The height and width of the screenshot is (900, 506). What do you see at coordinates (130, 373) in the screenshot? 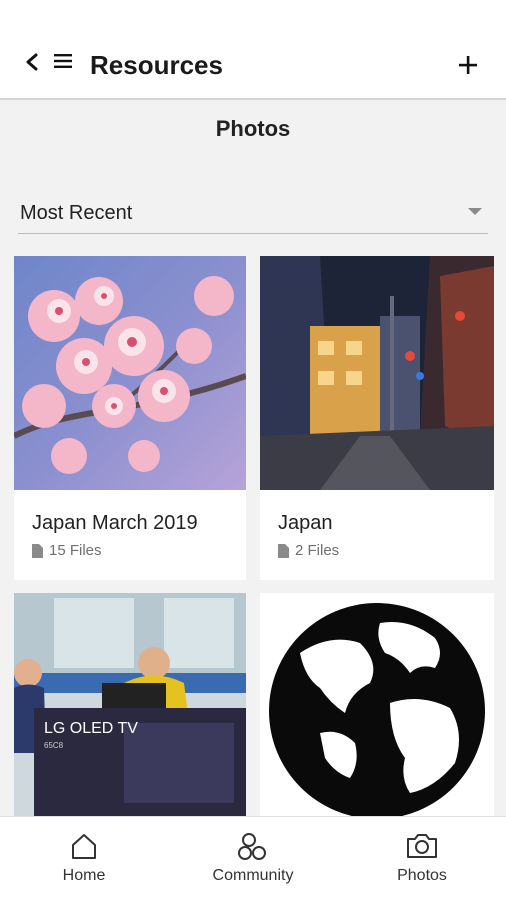
I see `cherry-blossom-photo` at bounding box center [130, 373].